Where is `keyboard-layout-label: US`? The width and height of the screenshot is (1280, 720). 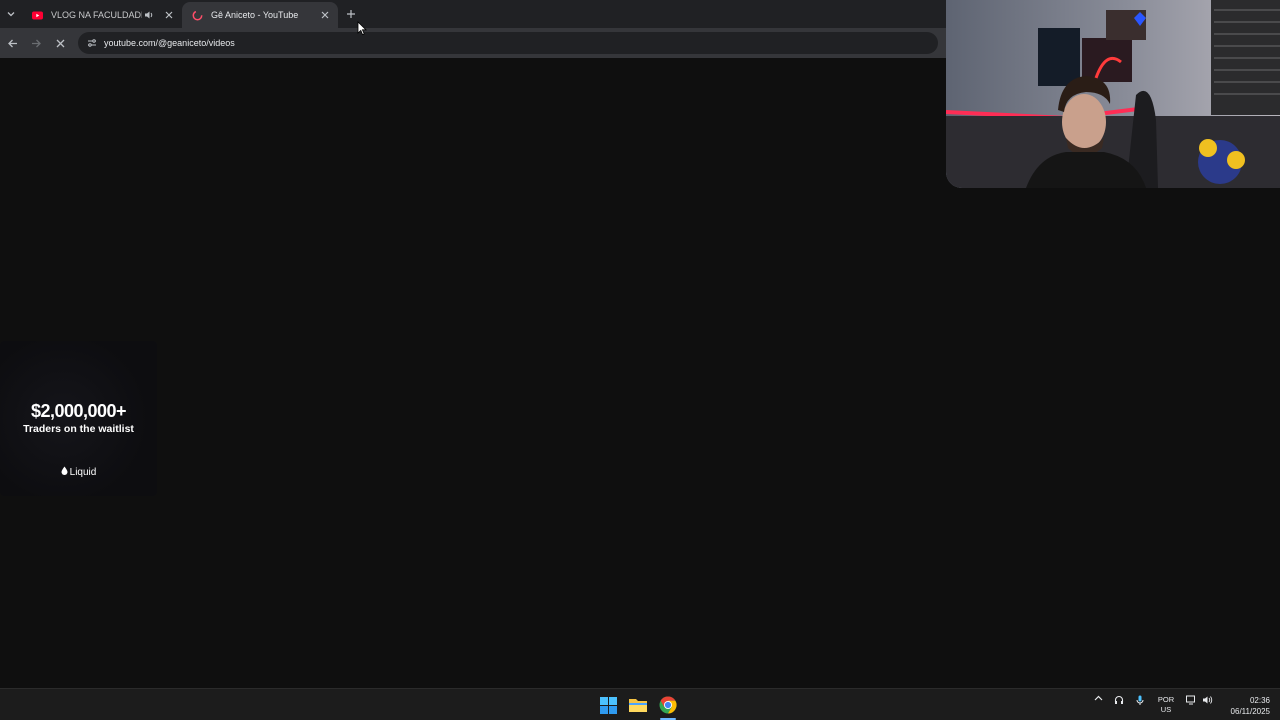 keyboard-layout-label: US is located at coordinates (1166, 709).